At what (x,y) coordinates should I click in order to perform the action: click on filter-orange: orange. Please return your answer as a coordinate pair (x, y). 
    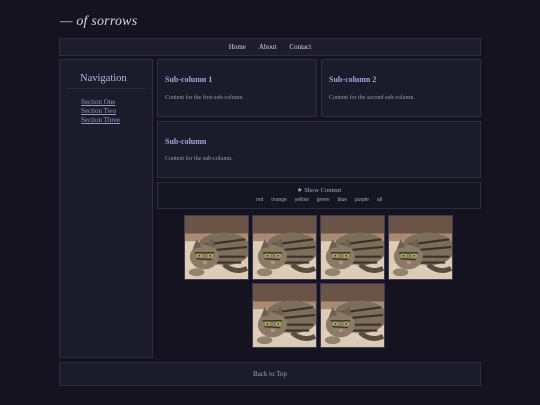
    Looking at the image, I should click on (279, 200).